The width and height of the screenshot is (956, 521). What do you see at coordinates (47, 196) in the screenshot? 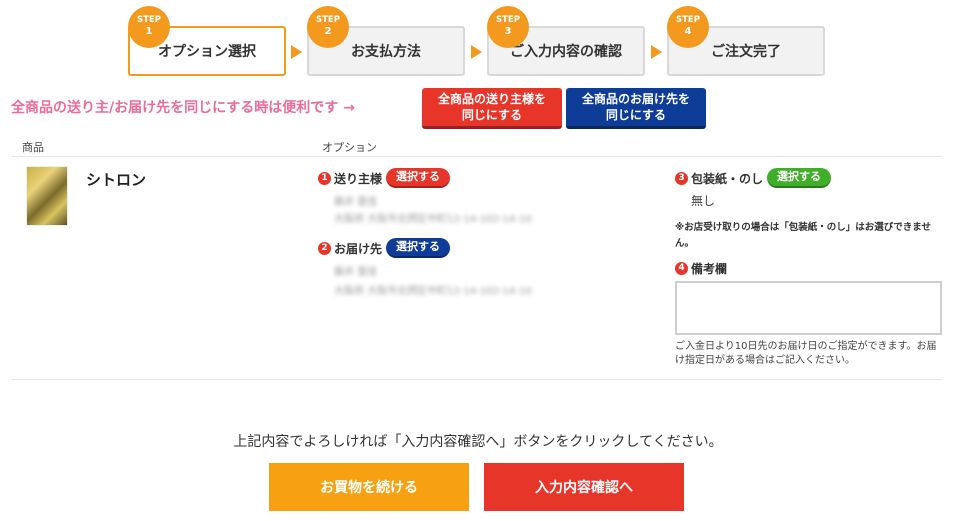
I see `product-image` at bounding box center [47, 196].